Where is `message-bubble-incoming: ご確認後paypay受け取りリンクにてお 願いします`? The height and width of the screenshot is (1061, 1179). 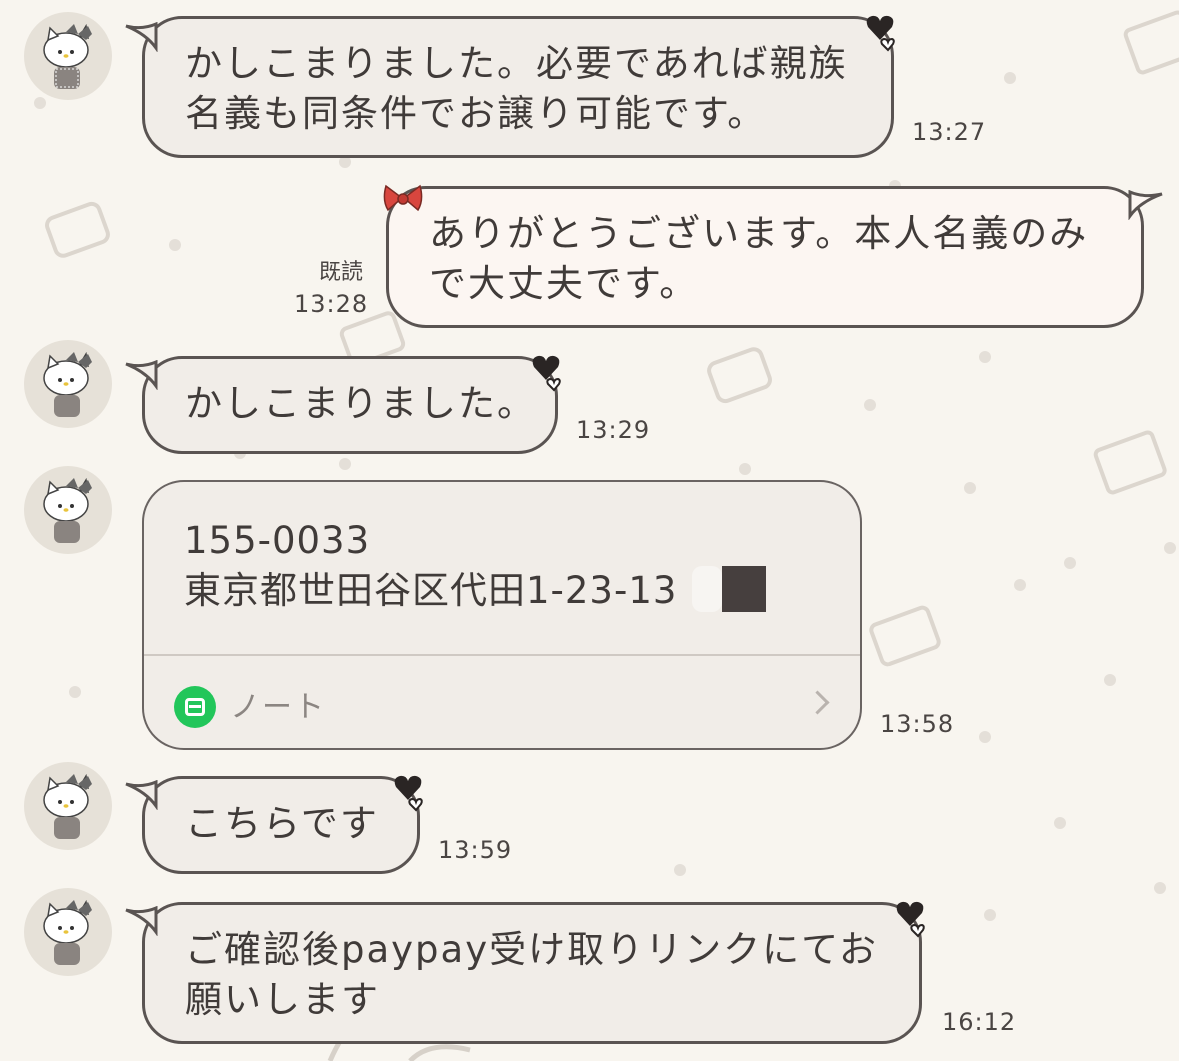
message-bubble-incoming: ご確認後paypay受け取りリンクにてお 願いします is located at coordinates (532, 973).